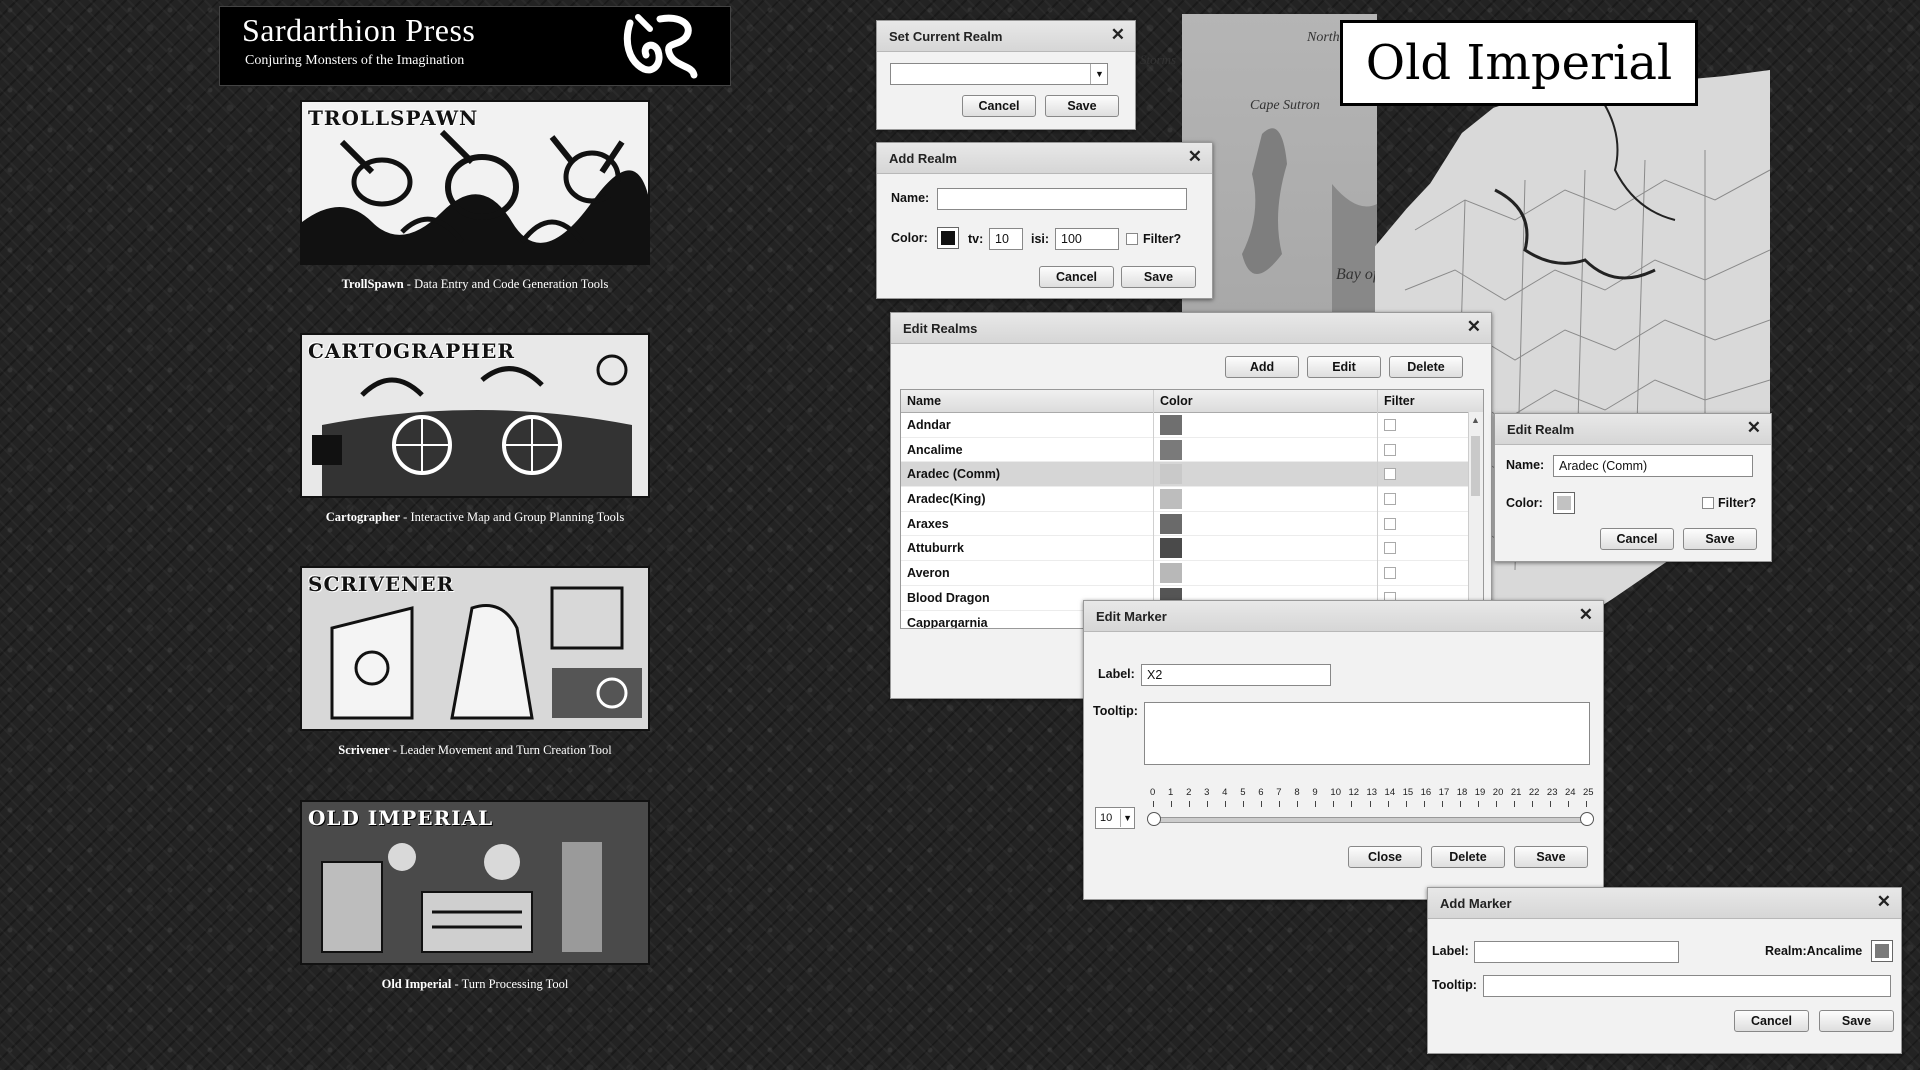  Describe the element at coordinates (1087, 239) in the screenshot. I see `isi-input: 100` at that location.